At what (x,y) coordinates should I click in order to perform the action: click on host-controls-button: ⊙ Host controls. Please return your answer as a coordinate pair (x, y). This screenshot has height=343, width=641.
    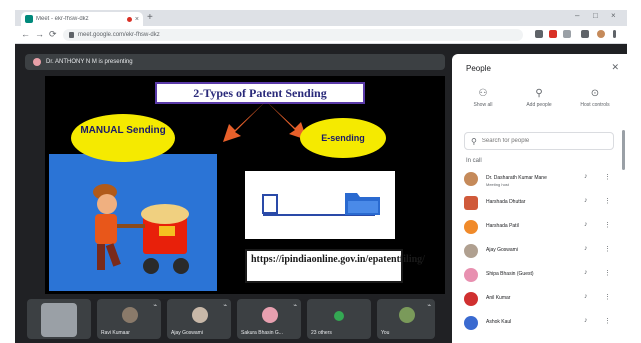
    Looking at the image, I should click on (595, 98).